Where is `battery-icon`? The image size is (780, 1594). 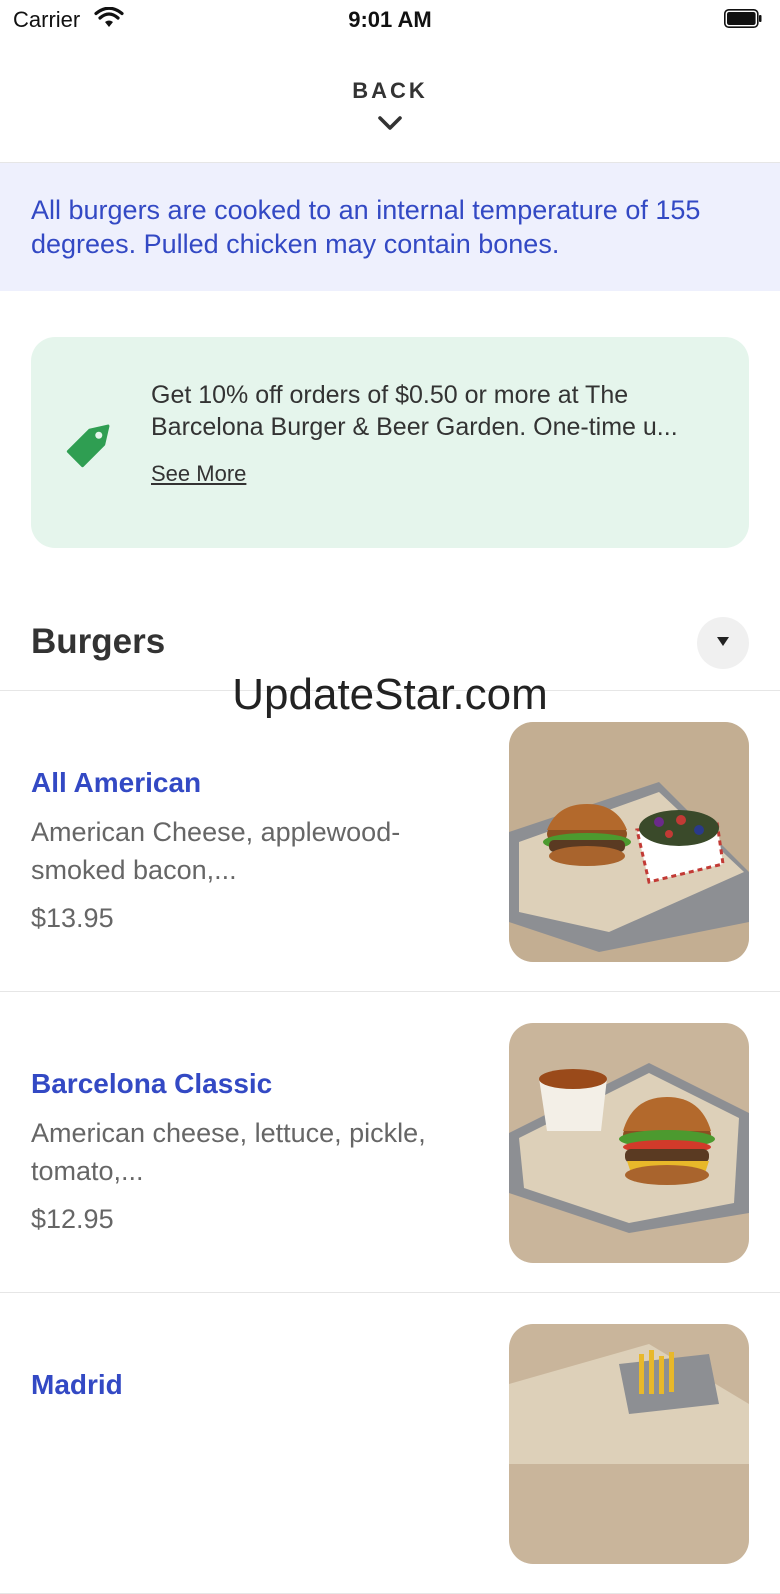
battery-icon is located at coordinates (743, 18).